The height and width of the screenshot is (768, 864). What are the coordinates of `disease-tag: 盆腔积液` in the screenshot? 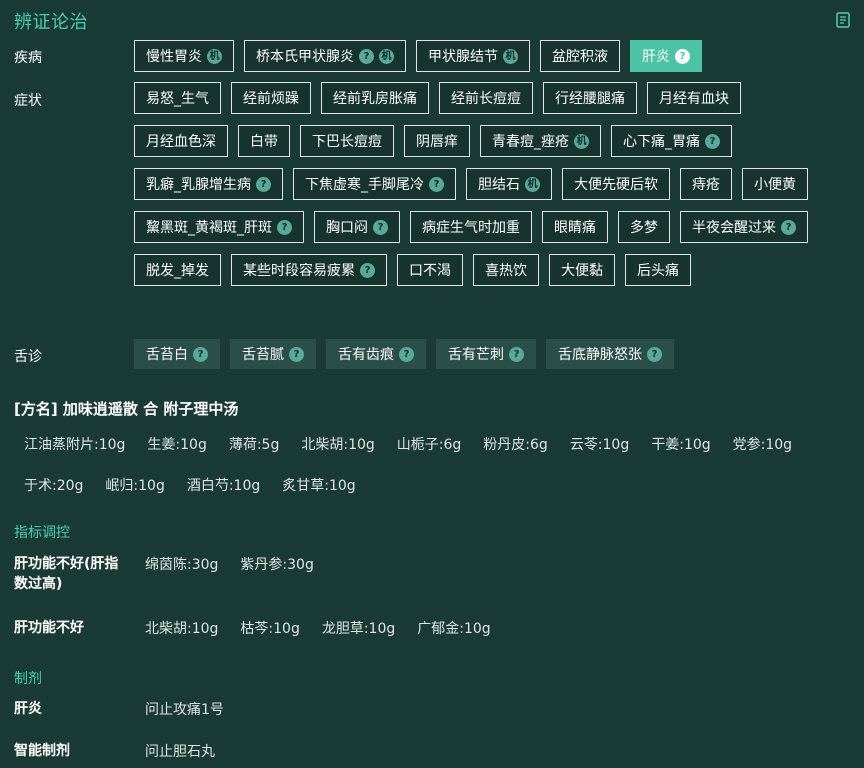 It's located at (580, 56).